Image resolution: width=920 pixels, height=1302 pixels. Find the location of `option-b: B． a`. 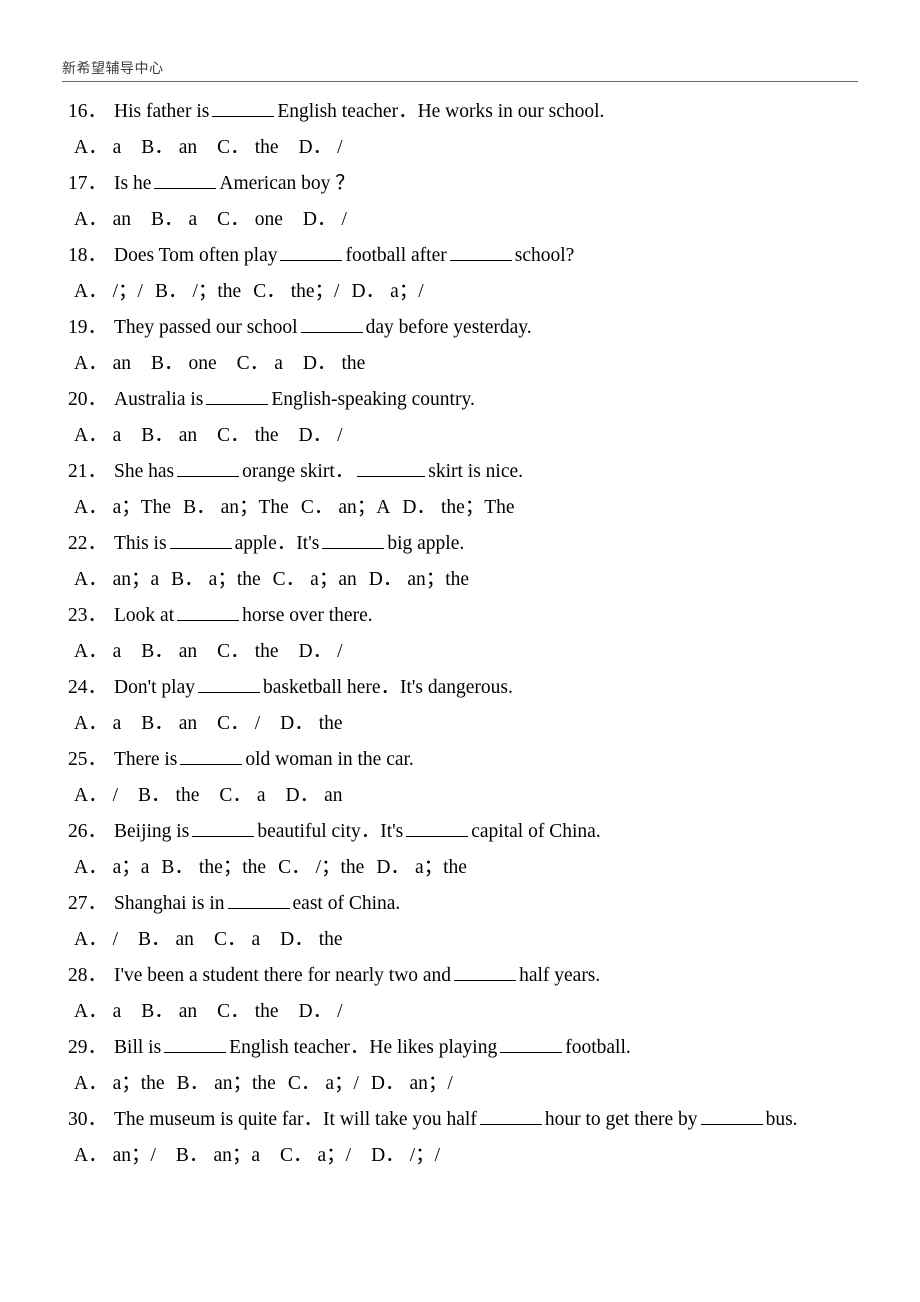

option-b: B． a is located at coordinates (174, 220).